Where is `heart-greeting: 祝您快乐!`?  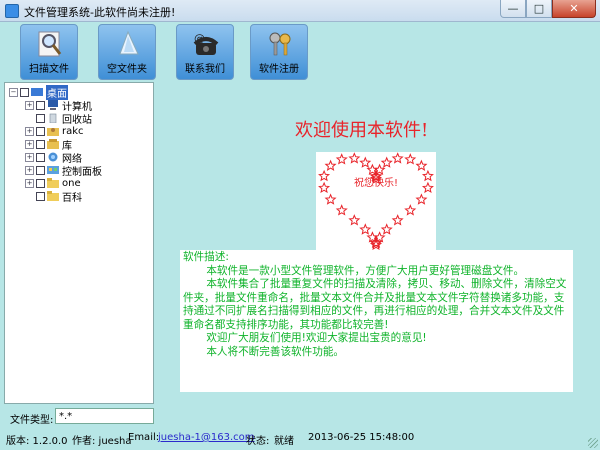 heart-greeting: 祝您快乐! is located at coordinates (376, 182).